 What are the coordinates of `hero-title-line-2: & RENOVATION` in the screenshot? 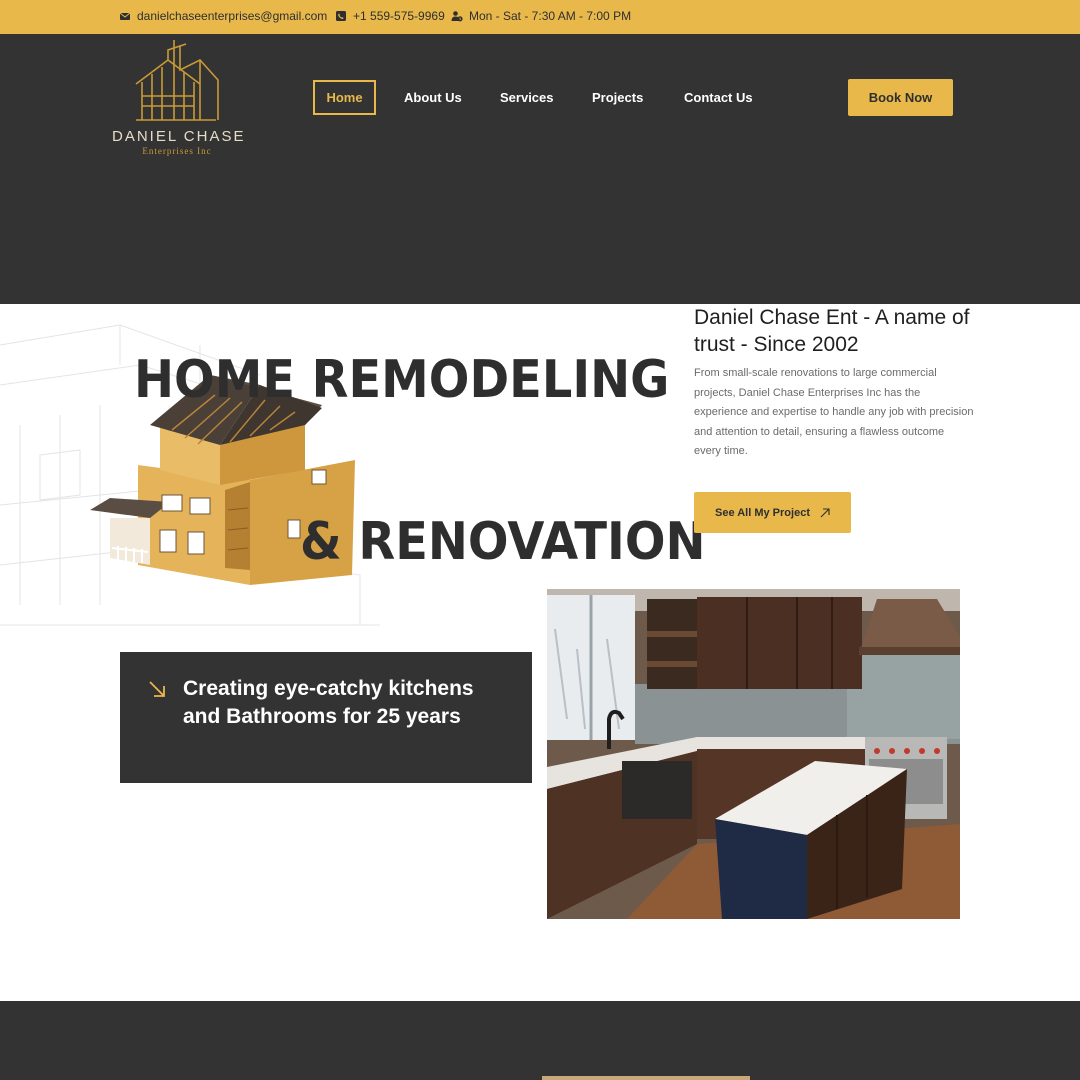 It's located at (503, 542).